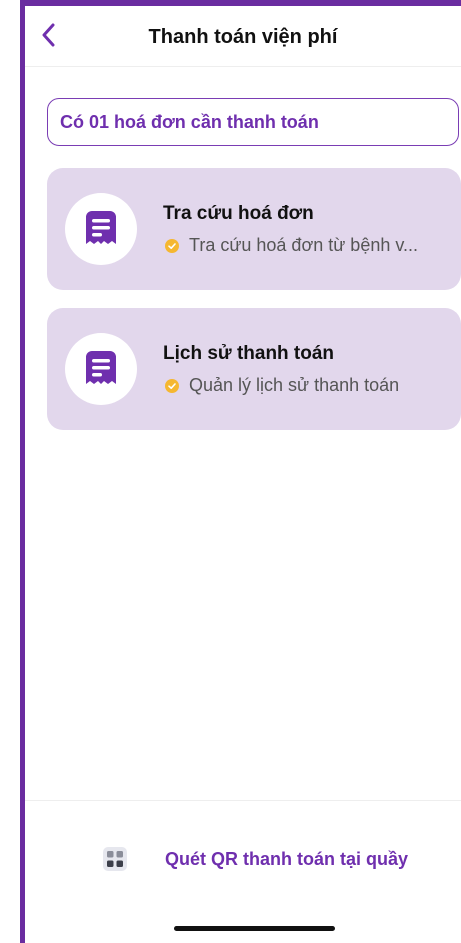  I want to click on unpaid-invoice-notice: Có 01 hoá đơn cần thanh toán, so click(253, 122).